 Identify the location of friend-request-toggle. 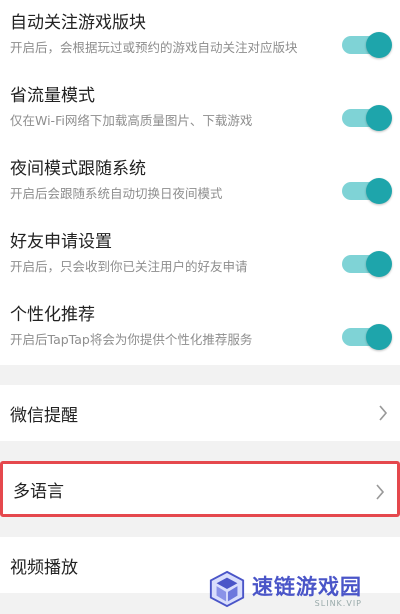
(367, 264).